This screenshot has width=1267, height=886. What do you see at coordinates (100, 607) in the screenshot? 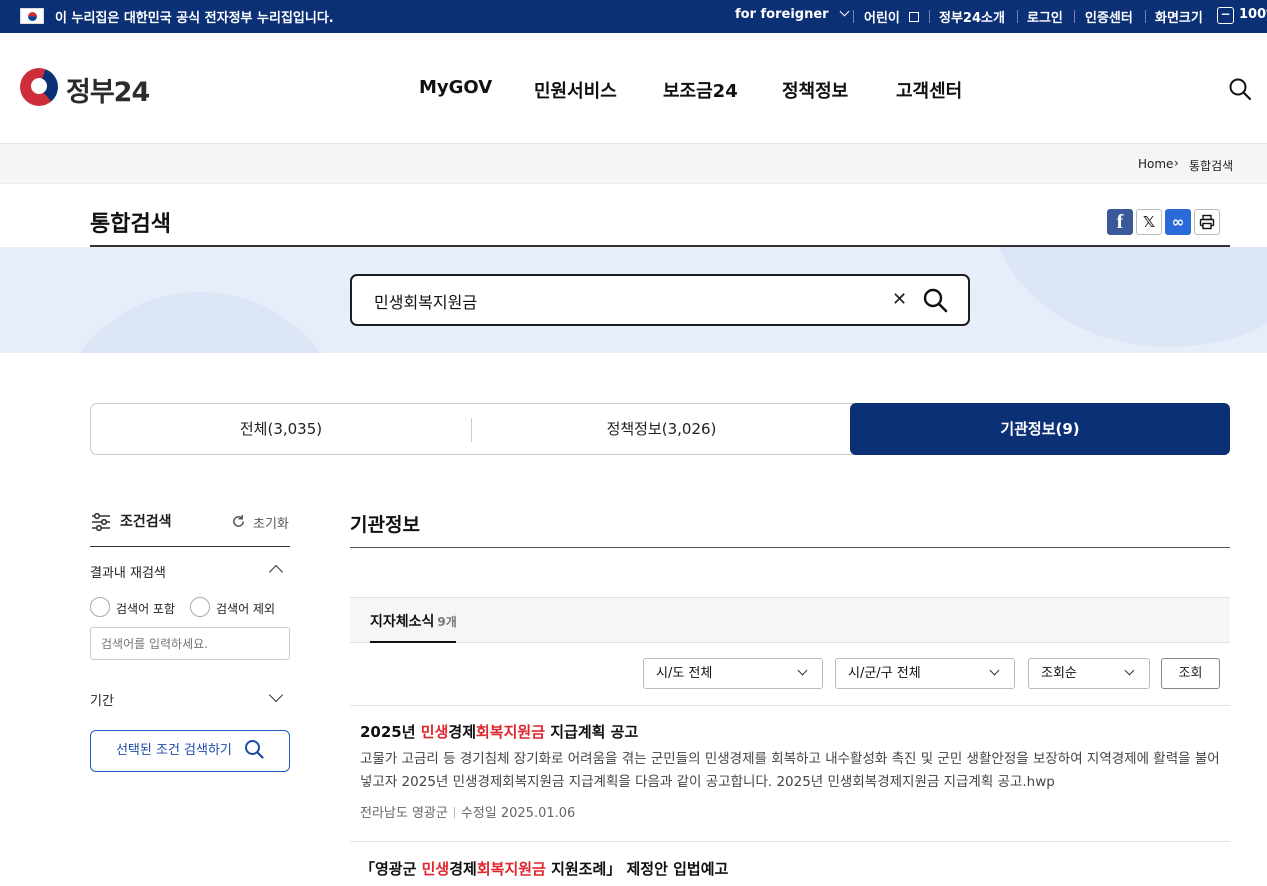
I see `radio-include` at bounding box center [100, 607].